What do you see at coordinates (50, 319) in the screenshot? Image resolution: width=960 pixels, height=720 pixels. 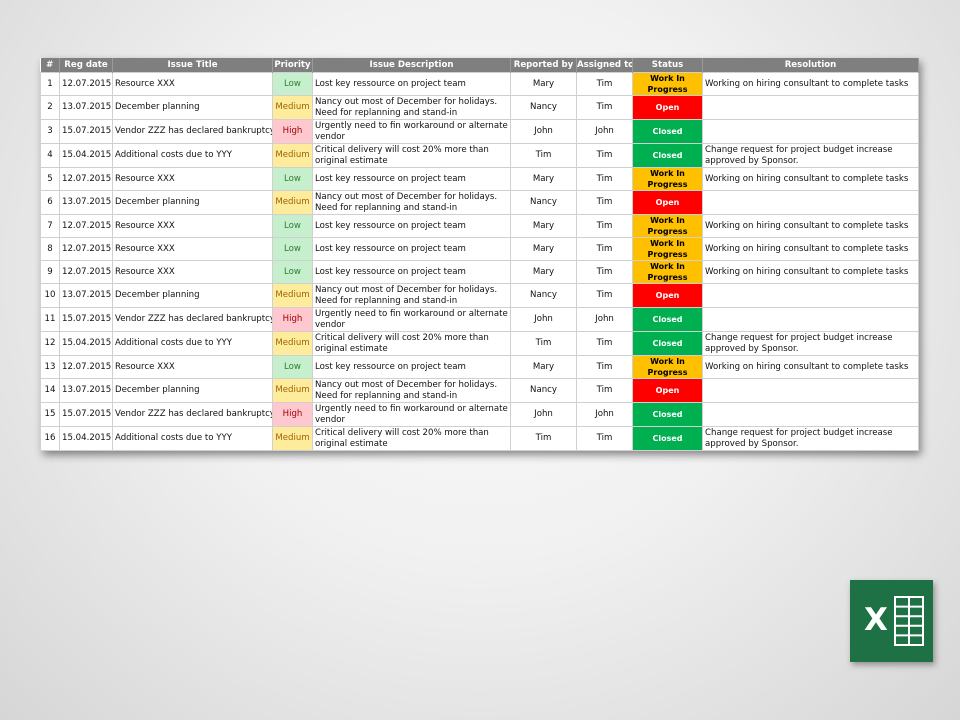 I see `row-number-cell: 11` at bounding box center [50, 319].